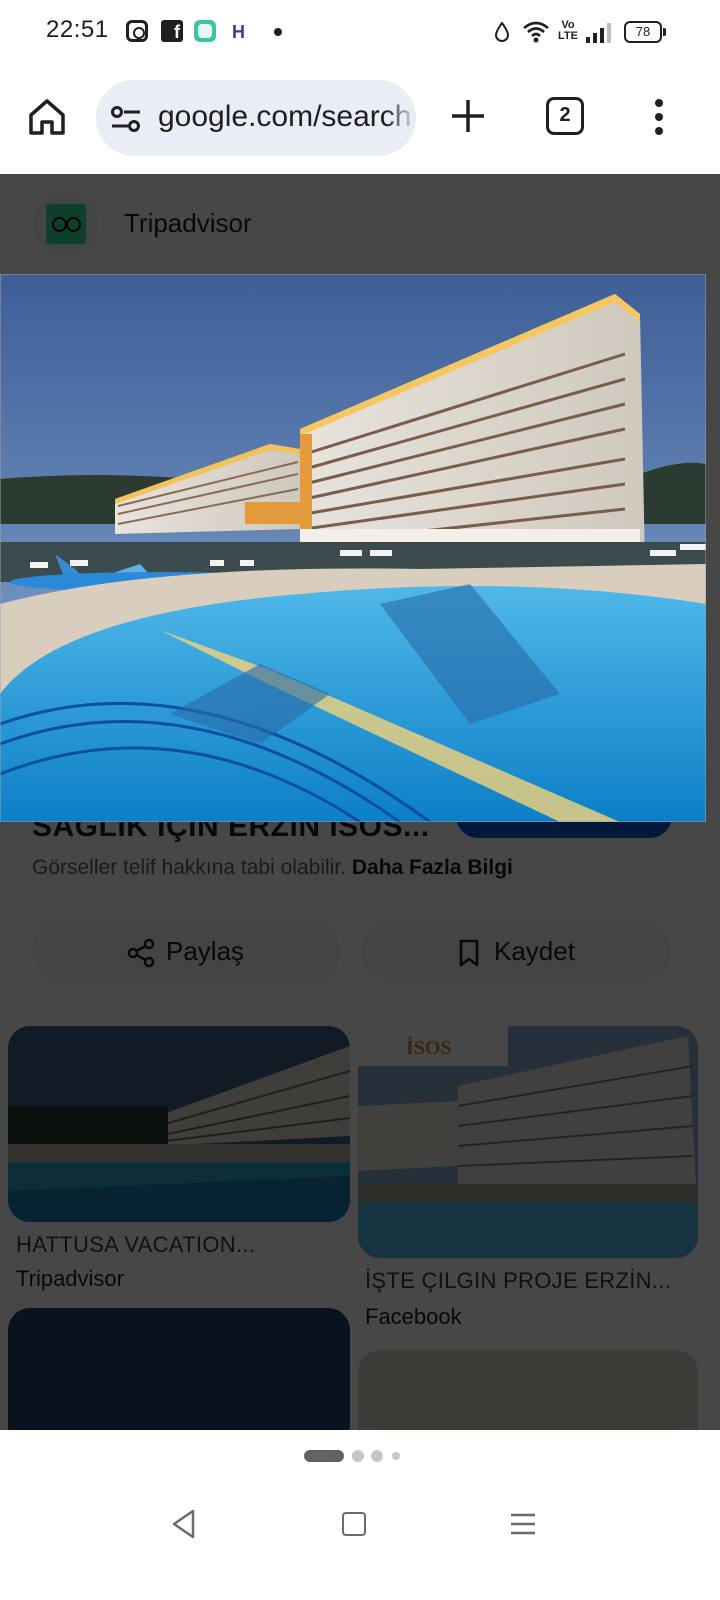  I want to click on related-source: Facebook, so click(413, 1317).